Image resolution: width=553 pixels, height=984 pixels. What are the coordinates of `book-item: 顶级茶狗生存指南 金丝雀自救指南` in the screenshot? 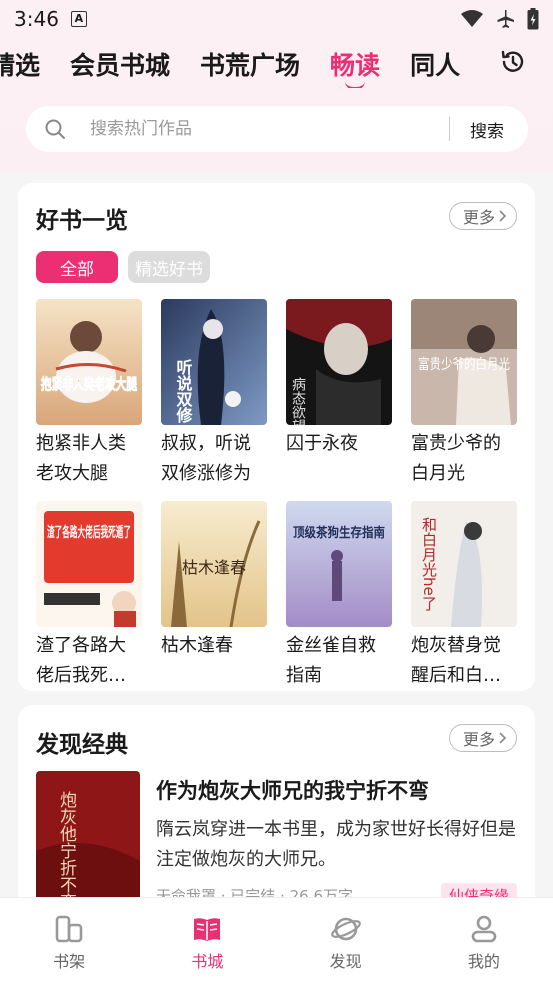 It's located at (339, 596).